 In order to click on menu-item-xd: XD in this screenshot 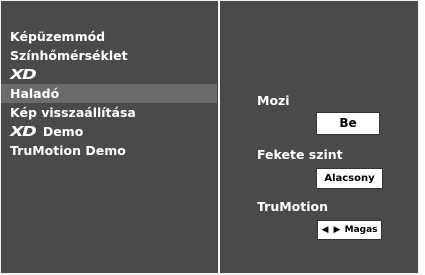, I will do `click(109, 74)`.